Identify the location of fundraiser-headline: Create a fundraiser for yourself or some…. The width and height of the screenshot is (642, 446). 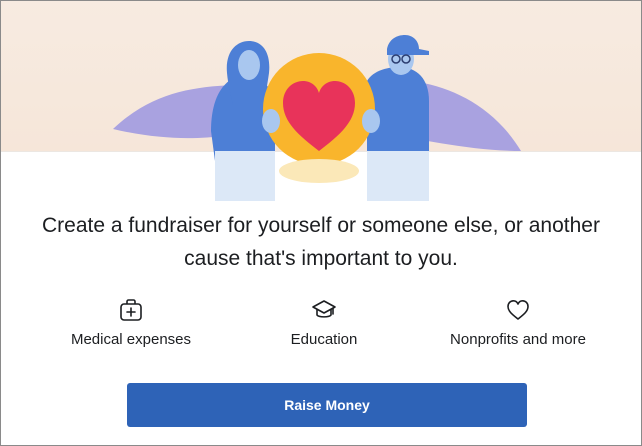
(321, 242).